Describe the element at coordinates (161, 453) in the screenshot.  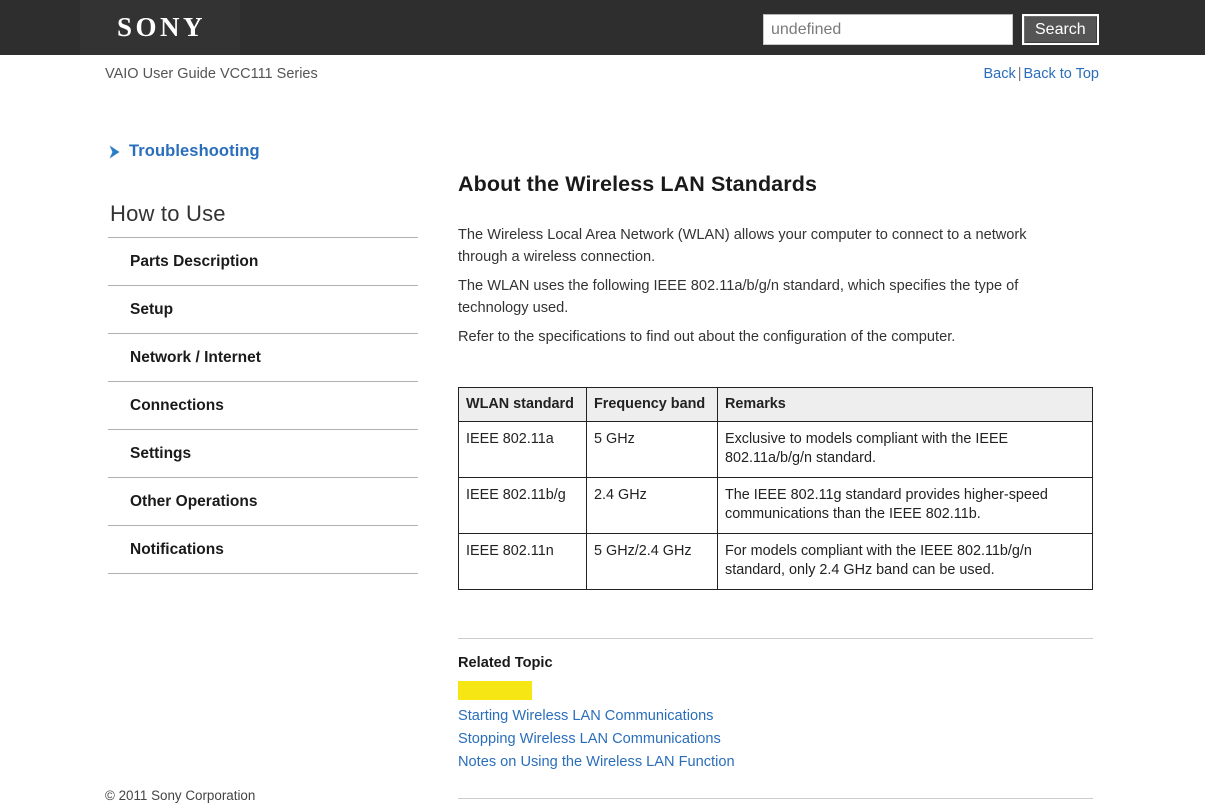
I see `sidebar-item-label: Settings` at that location.